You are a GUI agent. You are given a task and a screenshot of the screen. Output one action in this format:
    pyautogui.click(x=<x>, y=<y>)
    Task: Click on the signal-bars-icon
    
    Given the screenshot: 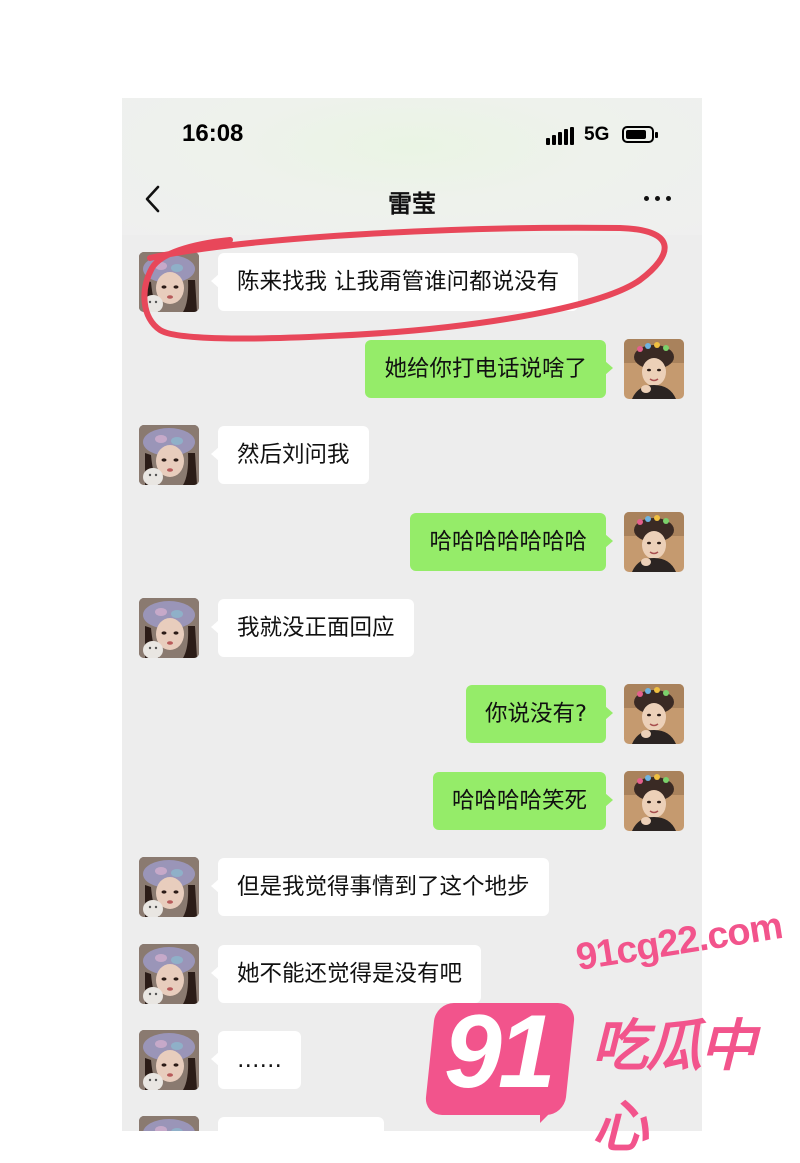 What is the action you would take?
    pyautogui.click(x=561, y=136)
    